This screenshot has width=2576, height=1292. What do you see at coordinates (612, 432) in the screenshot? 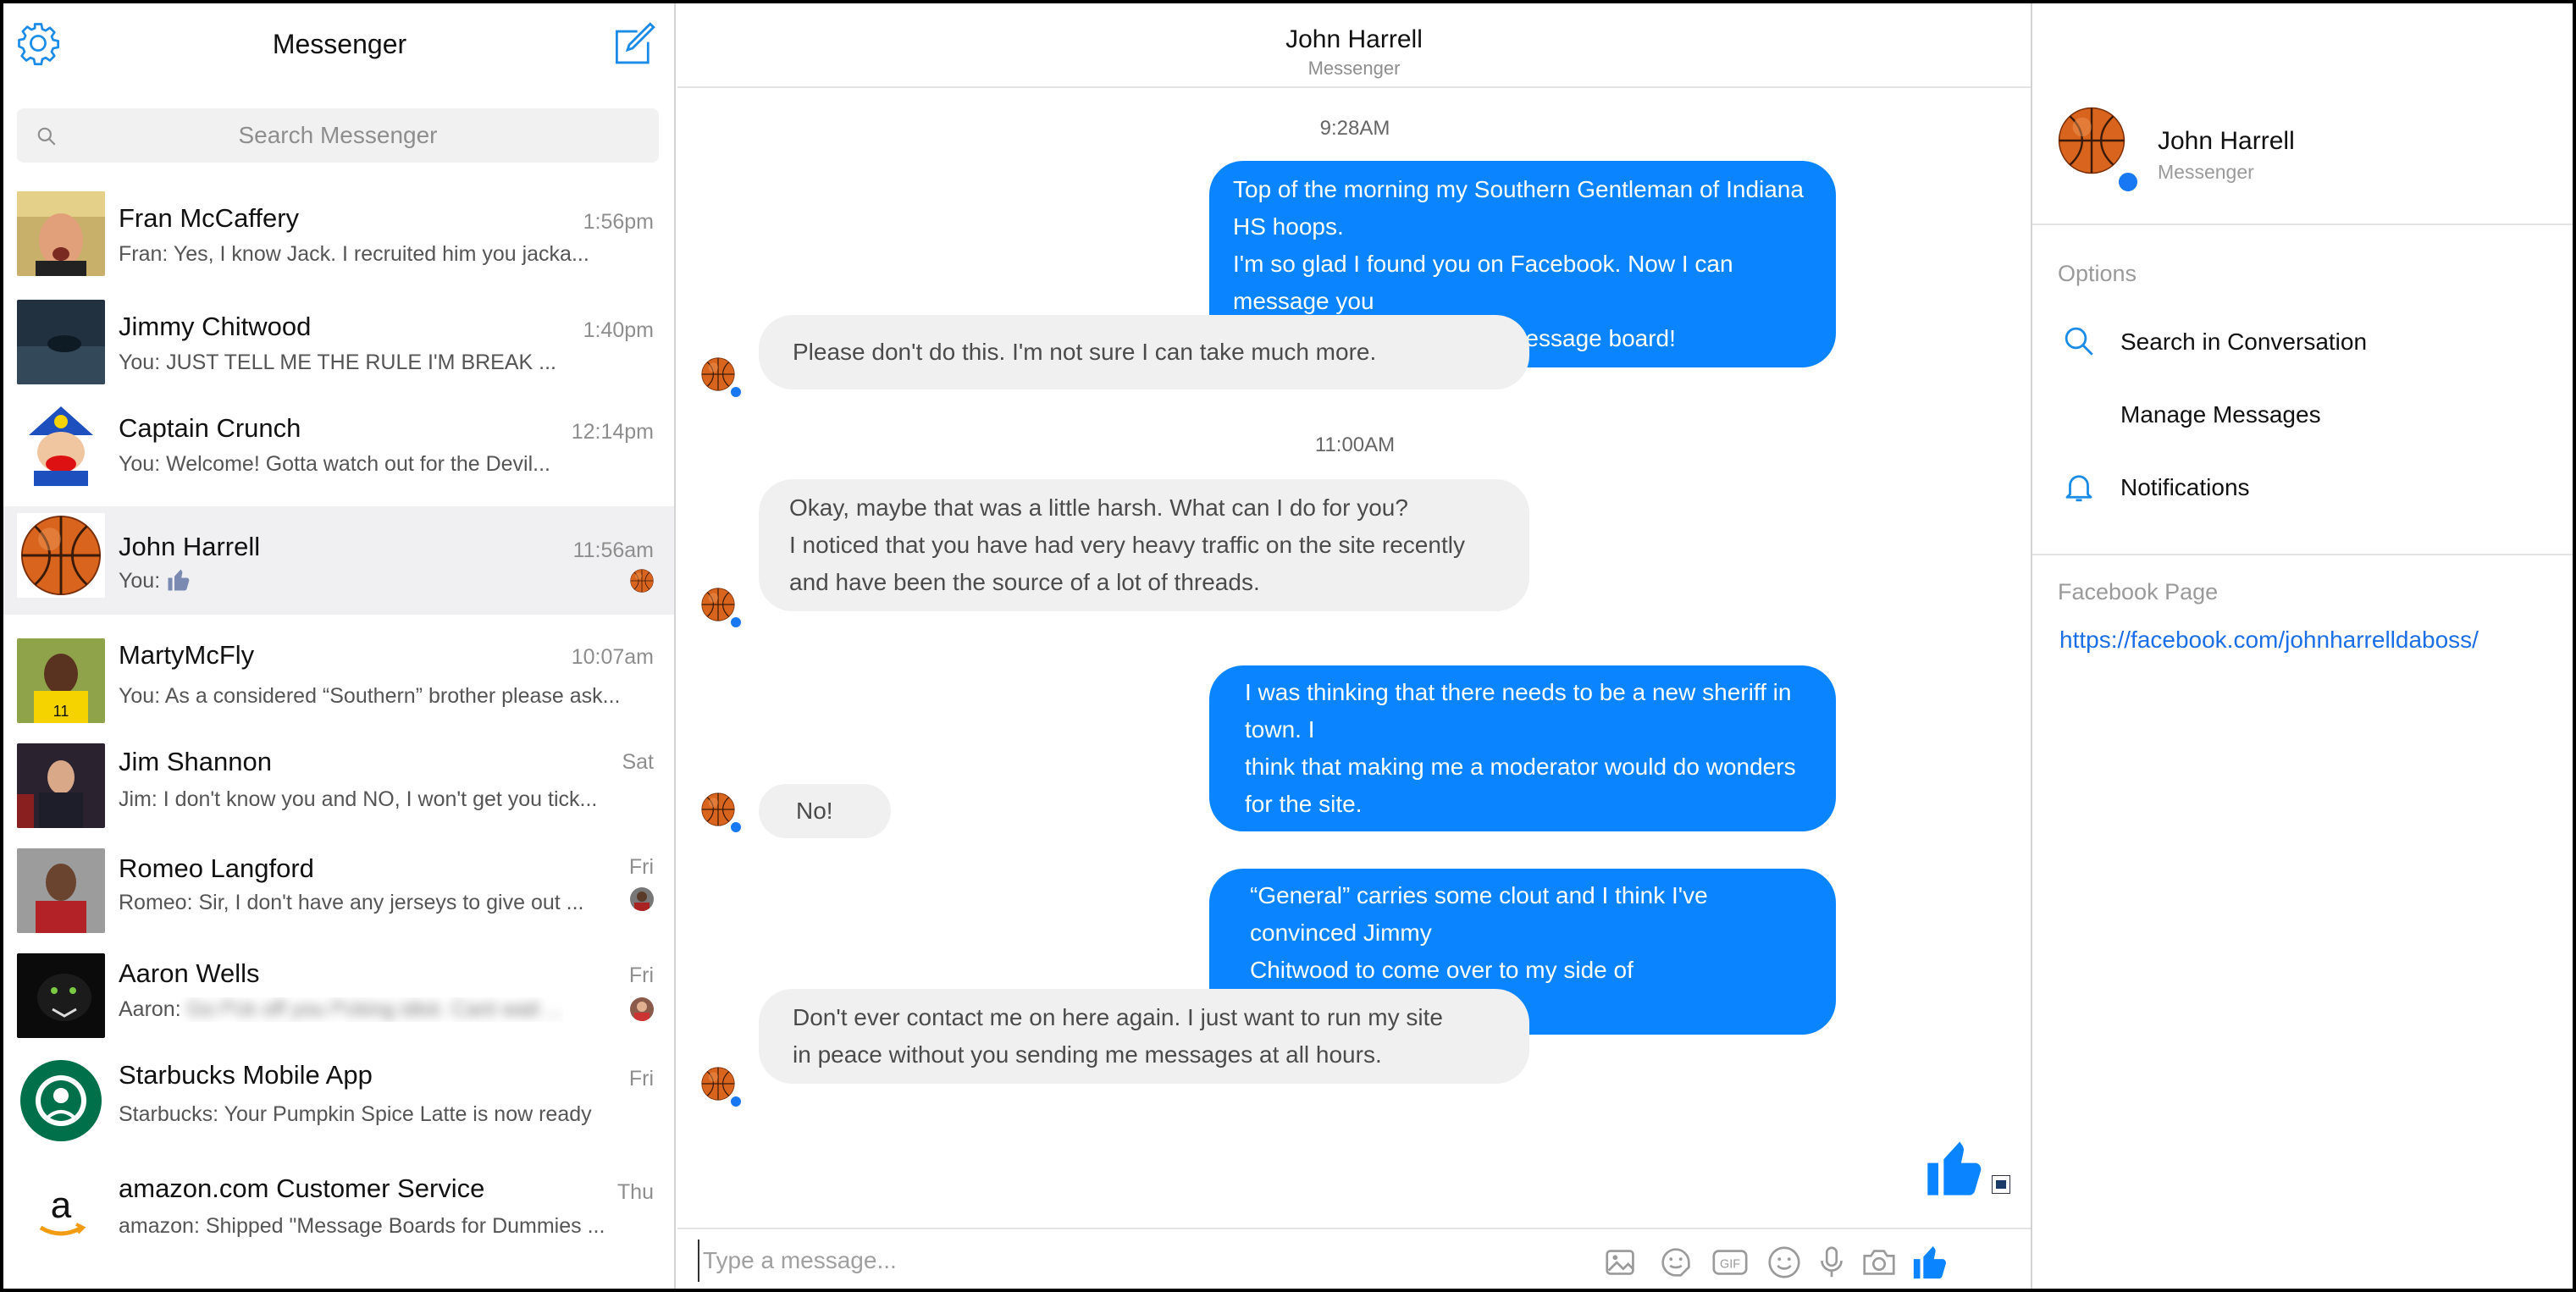
I see `conversation-time: 12:14pm` at bounding box center [612, 432].